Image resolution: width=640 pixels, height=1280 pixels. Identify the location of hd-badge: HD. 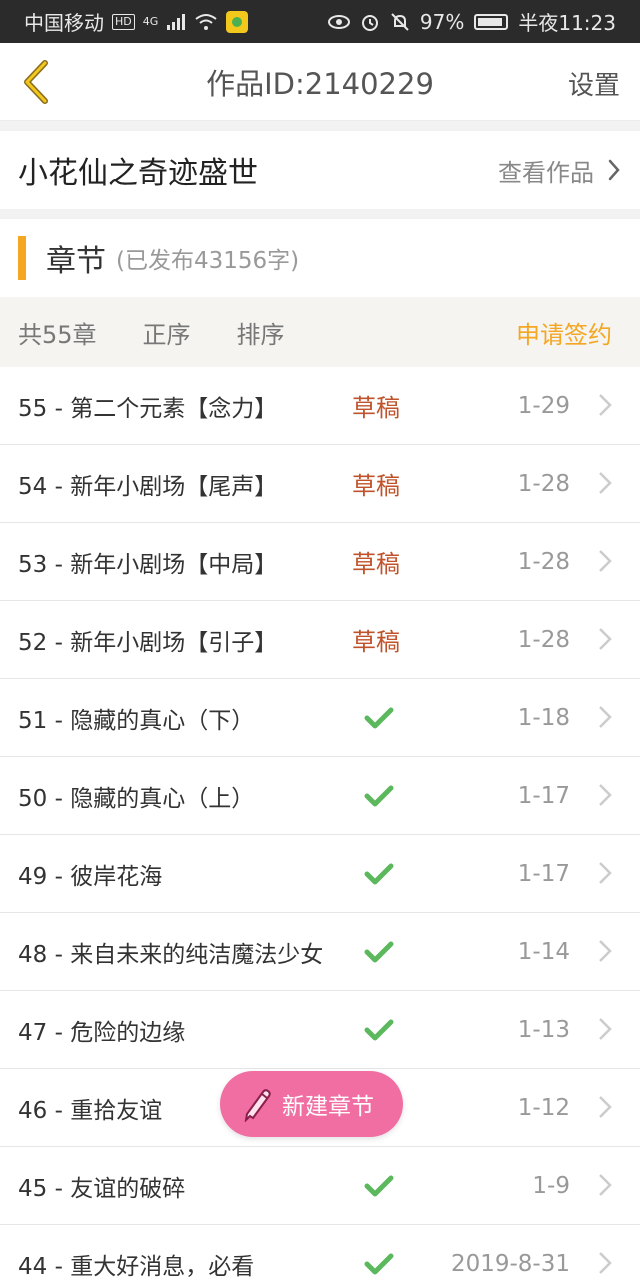
(123, 21).